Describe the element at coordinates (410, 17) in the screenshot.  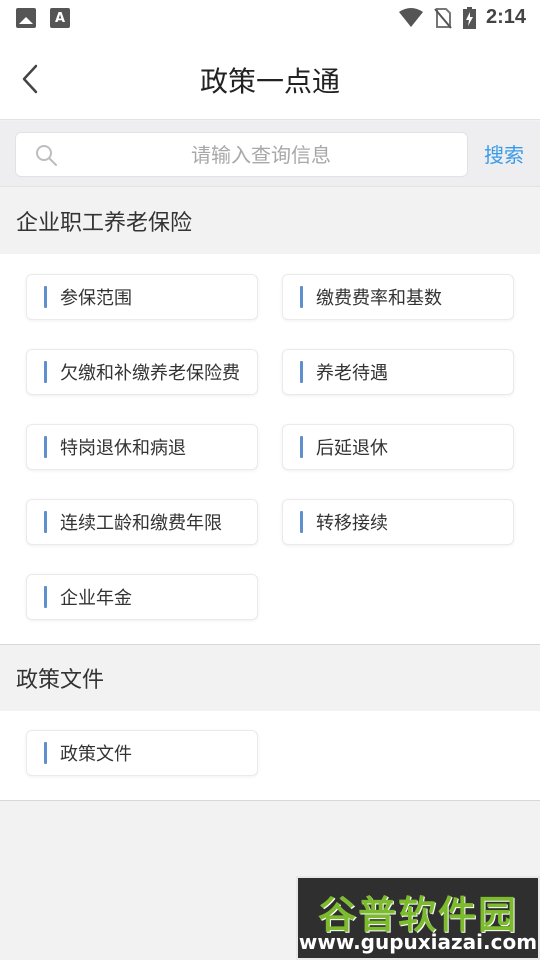
I see `wifi-icon` at that location.